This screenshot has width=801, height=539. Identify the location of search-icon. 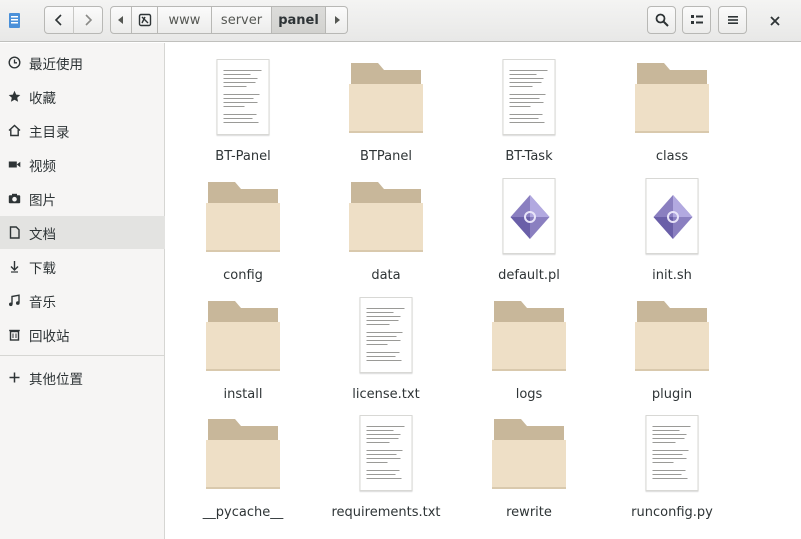
(662, 20).